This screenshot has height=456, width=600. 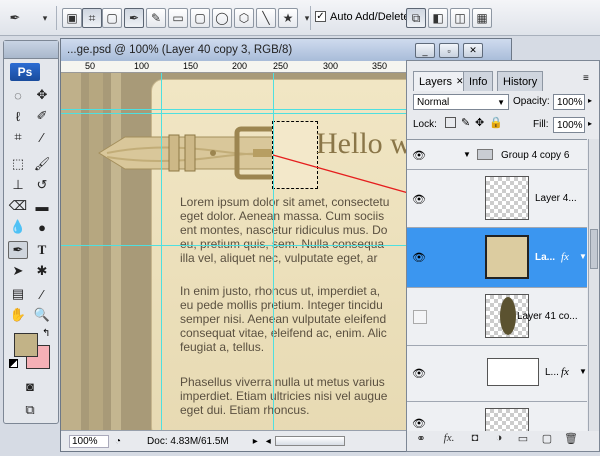 What do you see at coordinates (42, 271) in the screenshot?
I see `custom-shape-tool-icon: ✱` at bounding box center [42, 271].